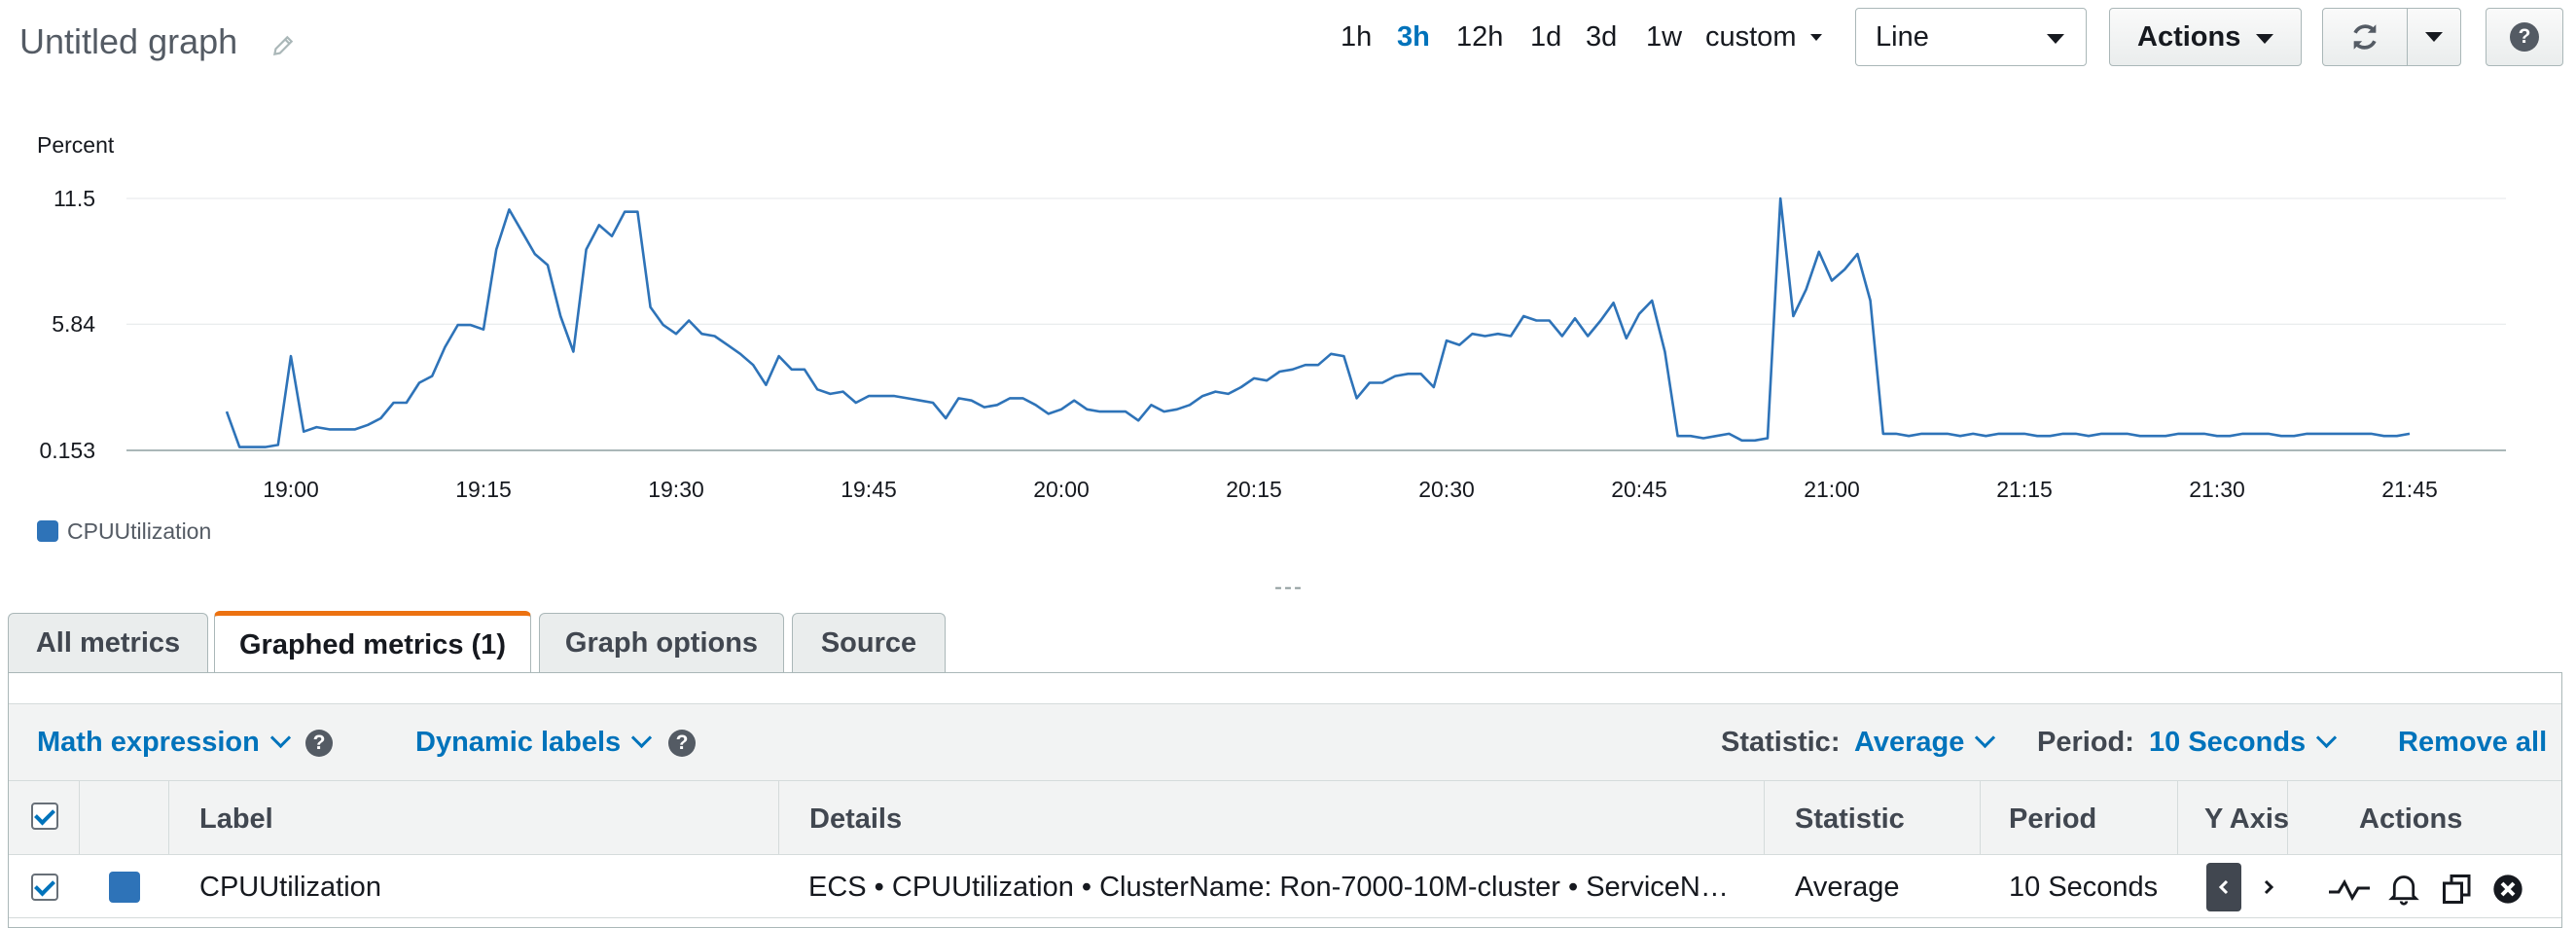 This screenshot has width=2576, height=928. What do you see at coordinates (2411, 819) in the screenshot?
I see `column-header-actions: Actions` at bounding box center [2411, 819].